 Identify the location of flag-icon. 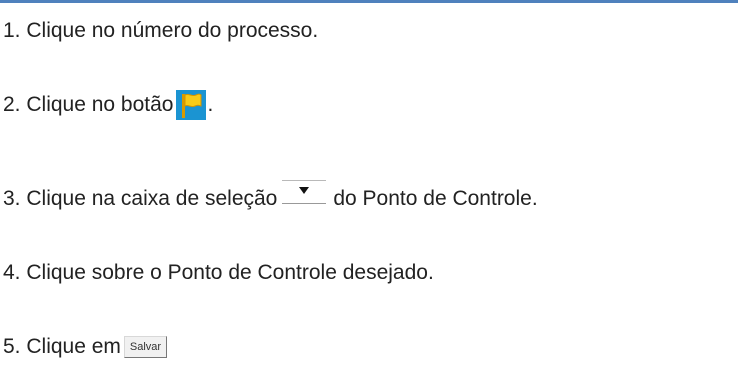
(192, 105).